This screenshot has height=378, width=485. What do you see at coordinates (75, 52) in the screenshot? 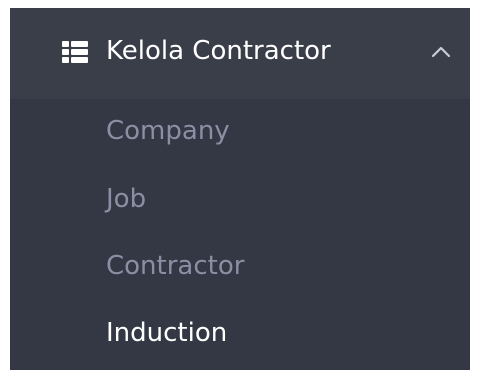
I see `list-icon` at bounding box center [75, 52].